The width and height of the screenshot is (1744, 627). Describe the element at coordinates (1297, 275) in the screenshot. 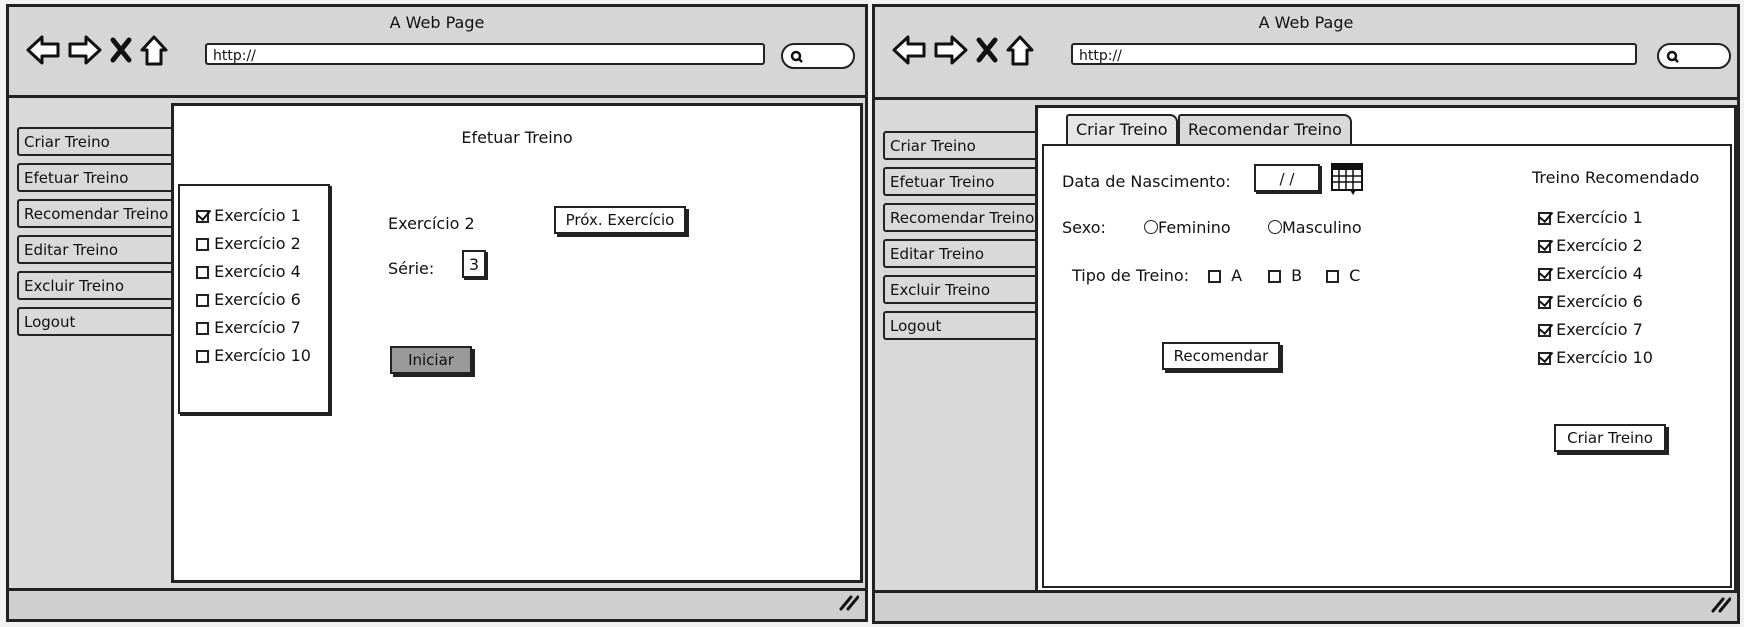

I see `type-option-label: B` at that location.